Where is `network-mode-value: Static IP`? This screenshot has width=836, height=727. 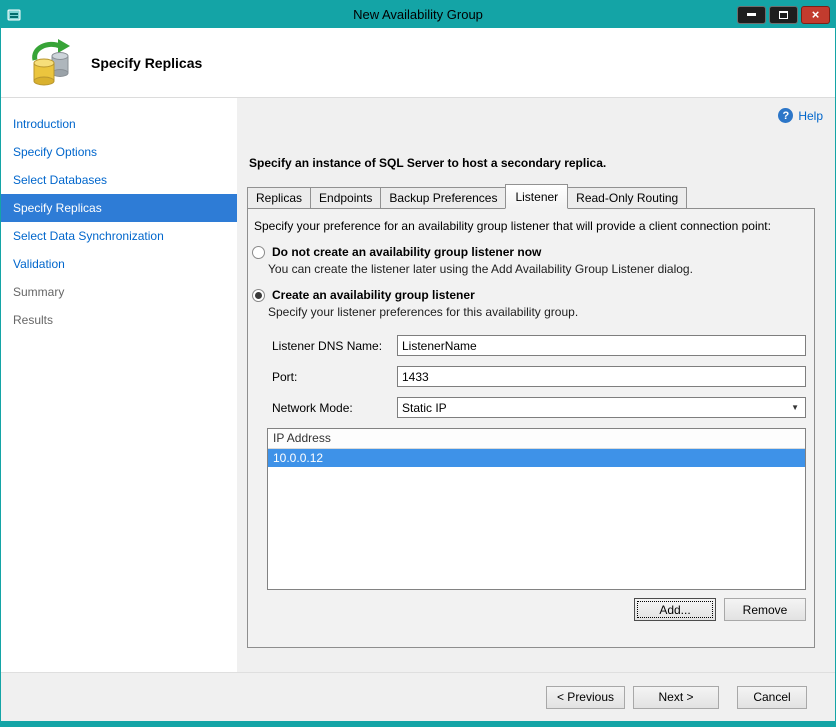
network-mode-value: Static IP is located at coordinates (424, 407).